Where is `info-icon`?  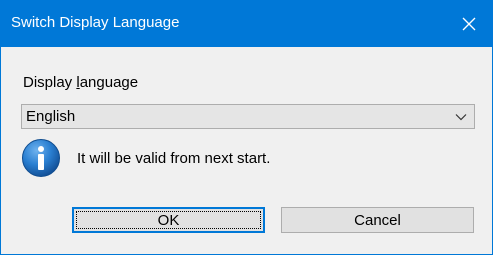
info-icon is located at coordinates (41, 158).